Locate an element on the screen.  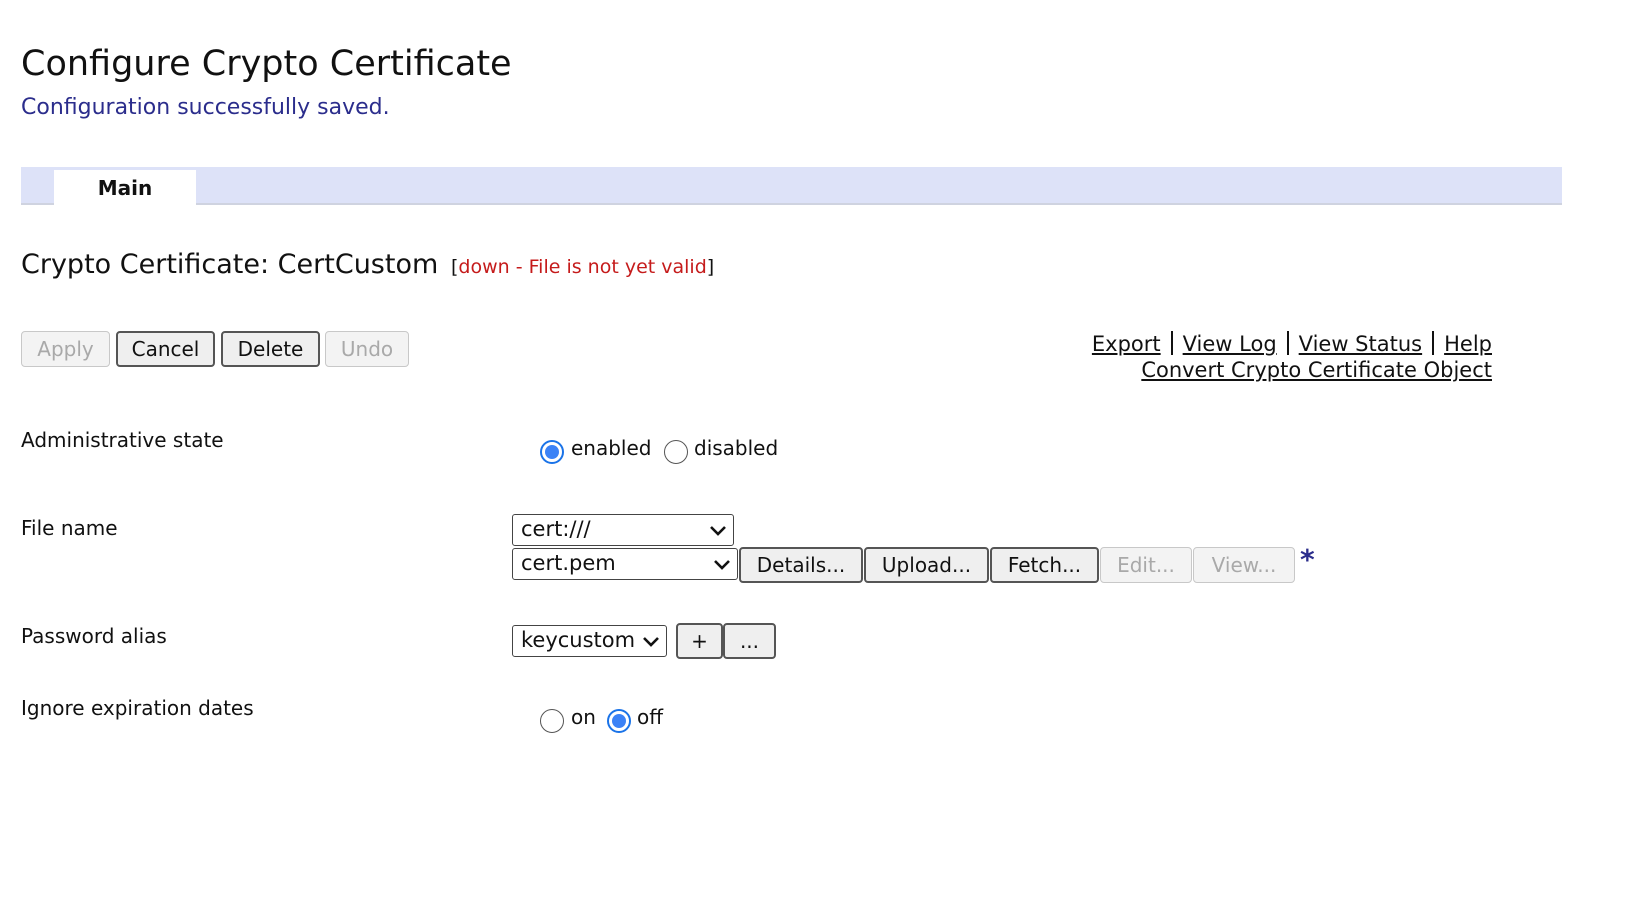
password-alias-select: keycustom is located at coordinates (589, 641).